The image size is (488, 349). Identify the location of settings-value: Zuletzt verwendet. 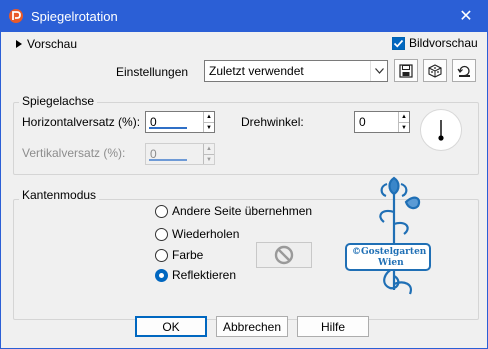
(256, 71).